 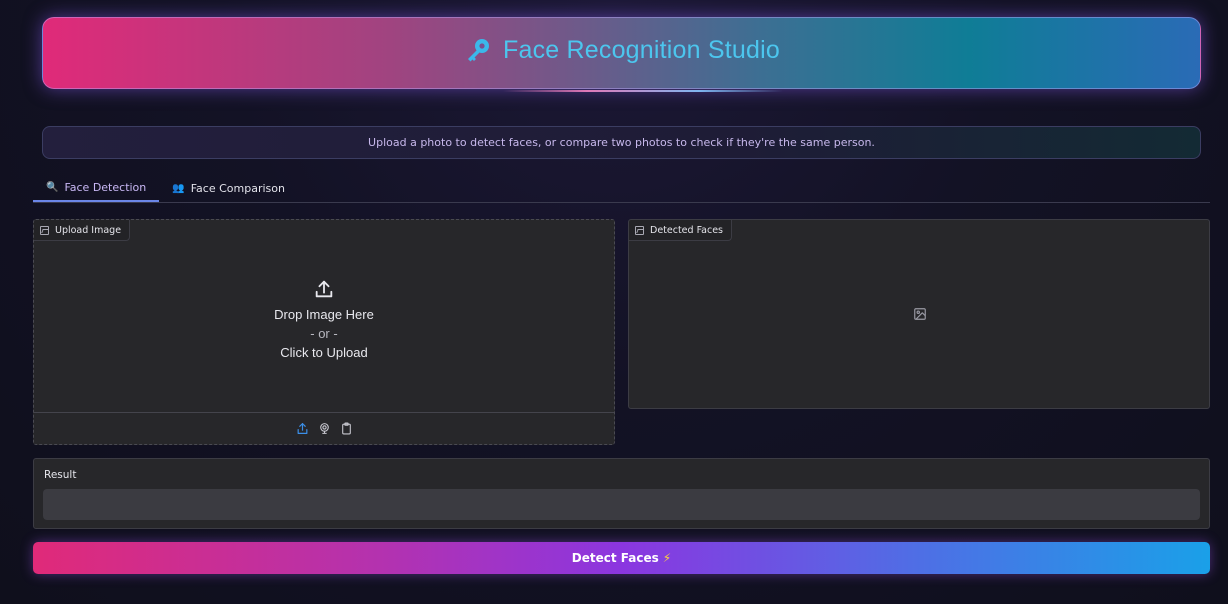 I want to click on tab-face-detection: 🔍 Face Detection, so click(x=96, y=188).